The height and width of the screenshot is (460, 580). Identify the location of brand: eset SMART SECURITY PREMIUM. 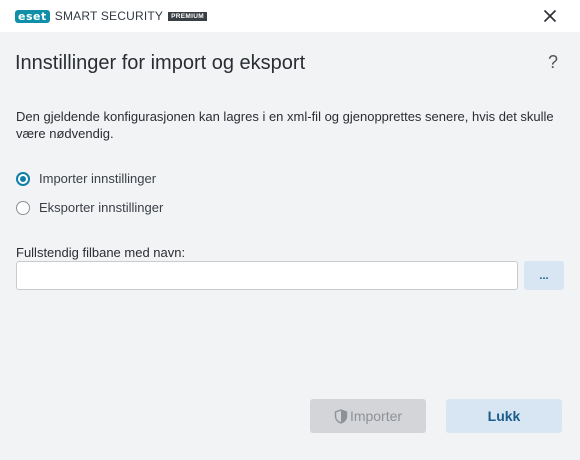
(111, 16).